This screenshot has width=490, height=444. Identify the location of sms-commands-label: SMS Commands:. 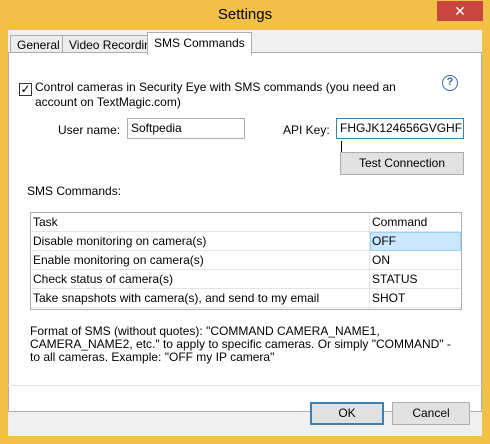
(74, 191).